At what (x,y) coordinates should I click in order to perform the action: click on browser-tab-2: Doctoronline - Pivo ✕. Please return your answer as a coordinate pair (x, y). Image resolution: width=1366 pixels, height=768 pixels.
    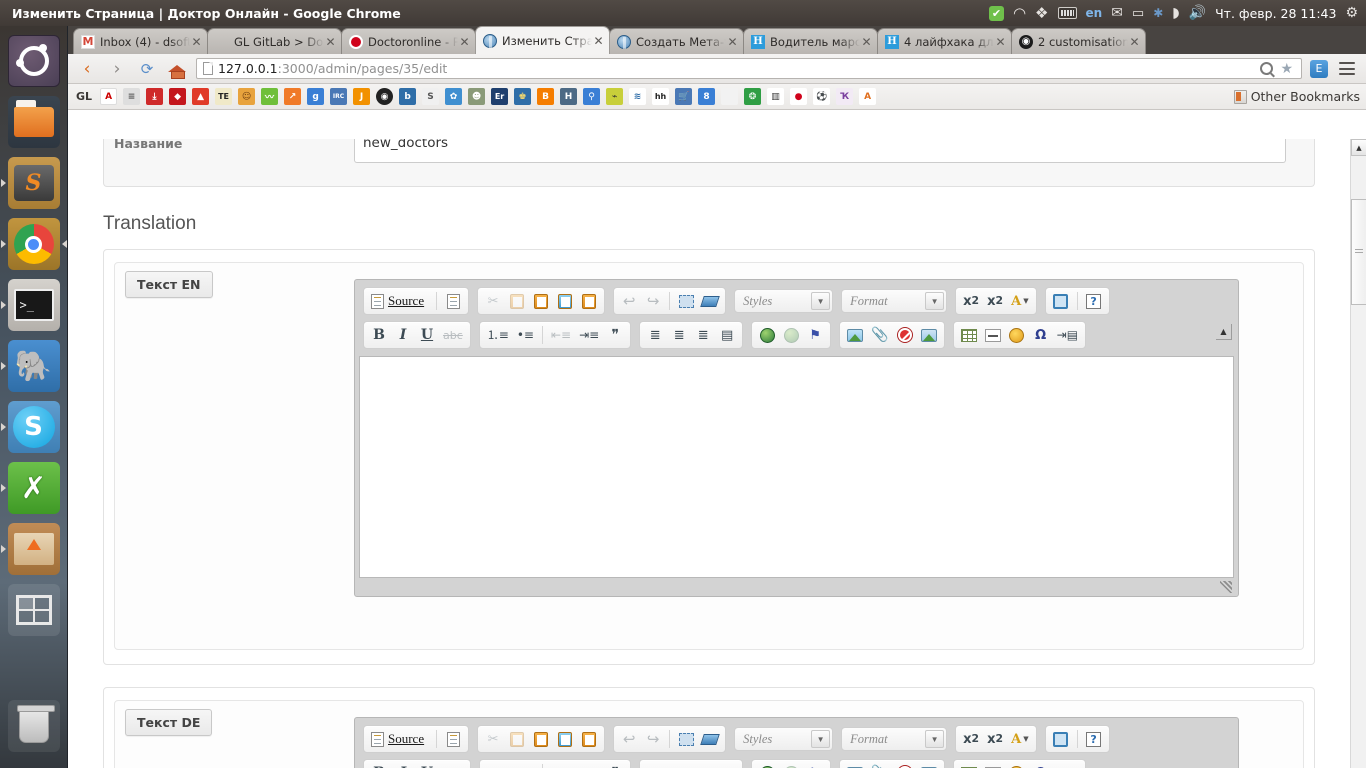
    Looking at the image, I should click on (408, 41).